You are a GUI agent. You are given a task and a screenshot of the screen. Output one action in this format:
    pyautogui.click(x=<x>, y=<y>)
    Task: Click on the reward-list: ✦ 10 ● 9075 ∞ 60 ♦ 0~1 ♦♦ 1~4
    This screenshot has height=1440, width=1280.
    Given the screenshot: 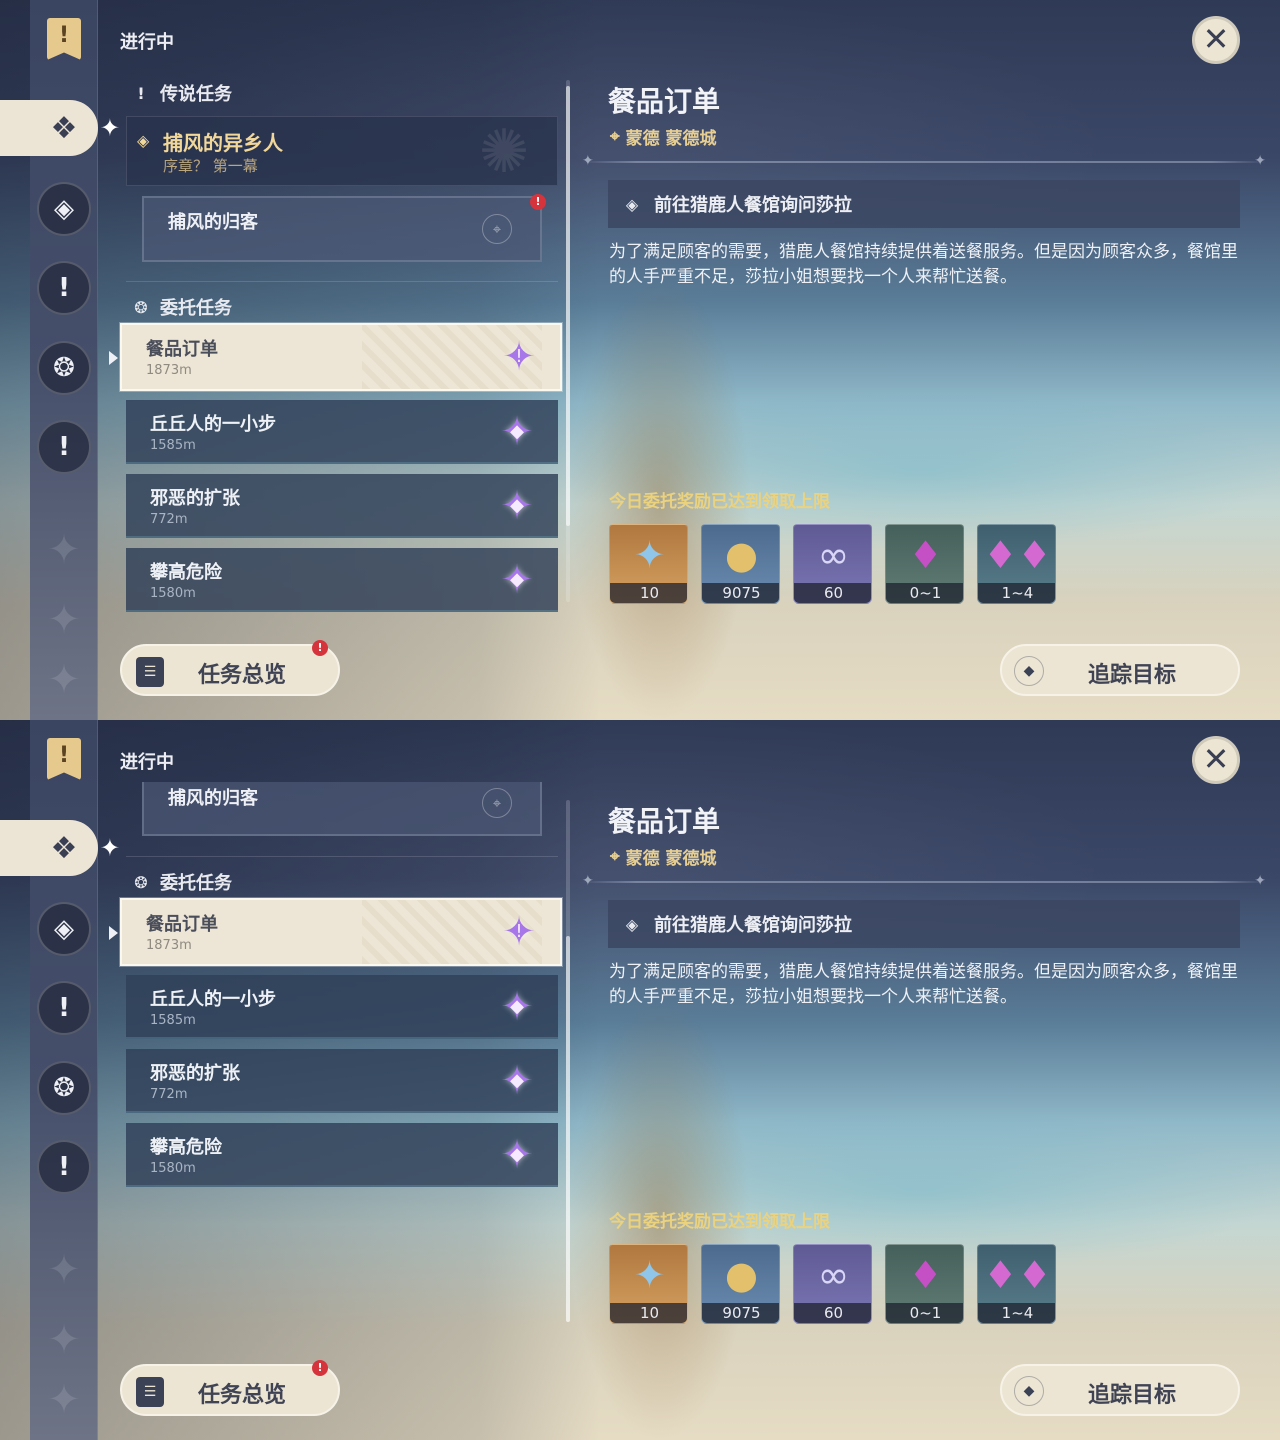 What is the action you would take?
    pyautogui.click(x=832, y=564)
    